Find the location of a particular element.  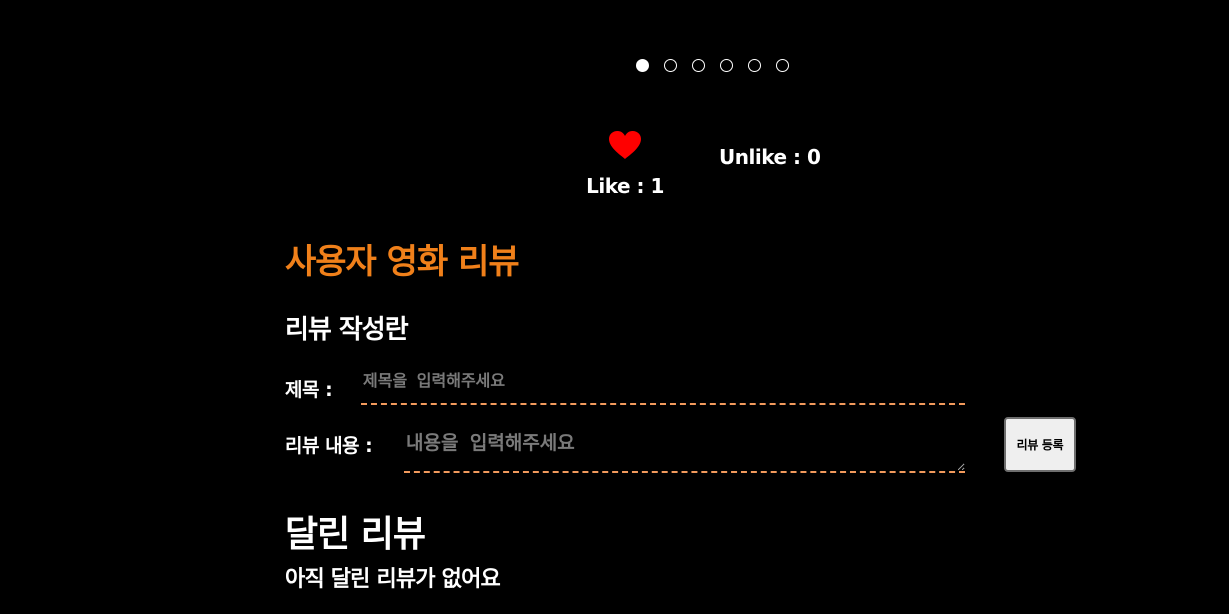

content-label: 리뷰 내용 : is located at coordinates (329, 446).